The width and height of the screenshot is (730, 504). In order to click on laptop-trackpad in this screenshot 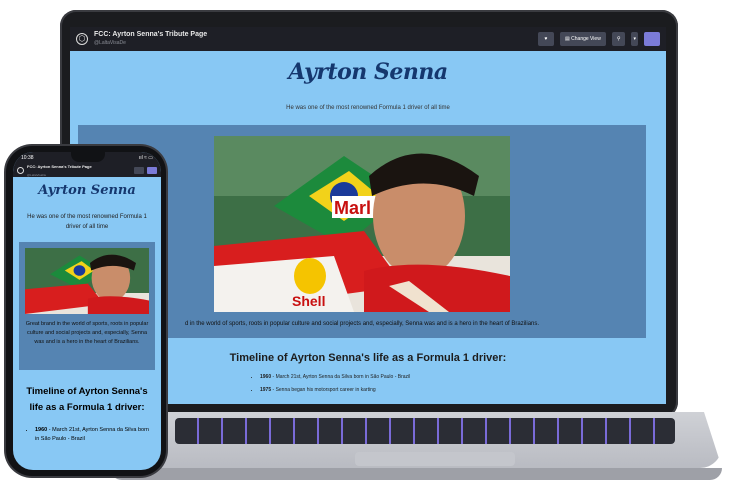, I will do `click(435, 459)`.